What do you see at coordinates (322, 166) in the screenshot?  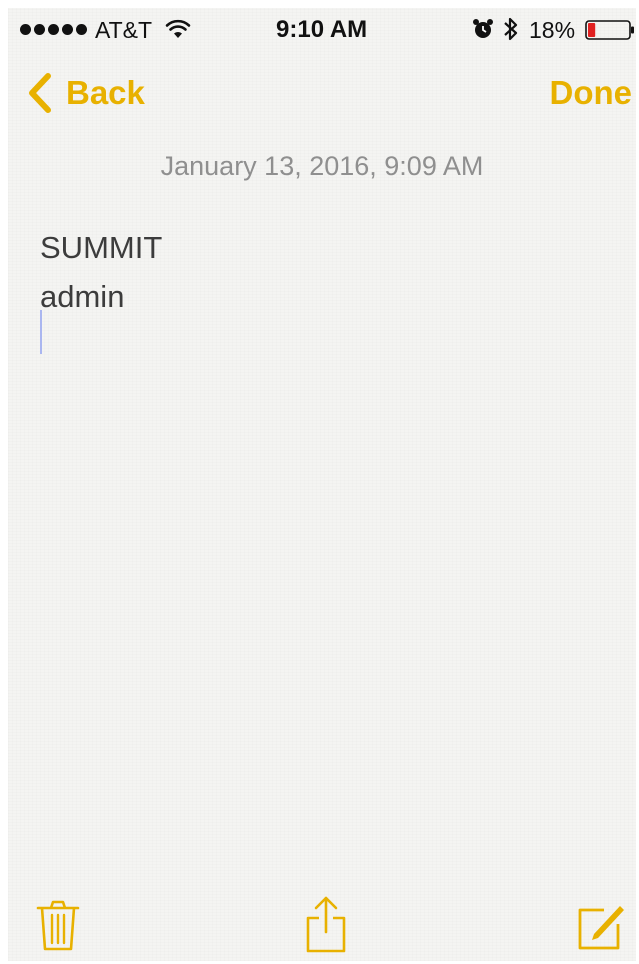 I see `note-date: January 13, 2016, 9:09 AM` at bounding box center [322, 166].